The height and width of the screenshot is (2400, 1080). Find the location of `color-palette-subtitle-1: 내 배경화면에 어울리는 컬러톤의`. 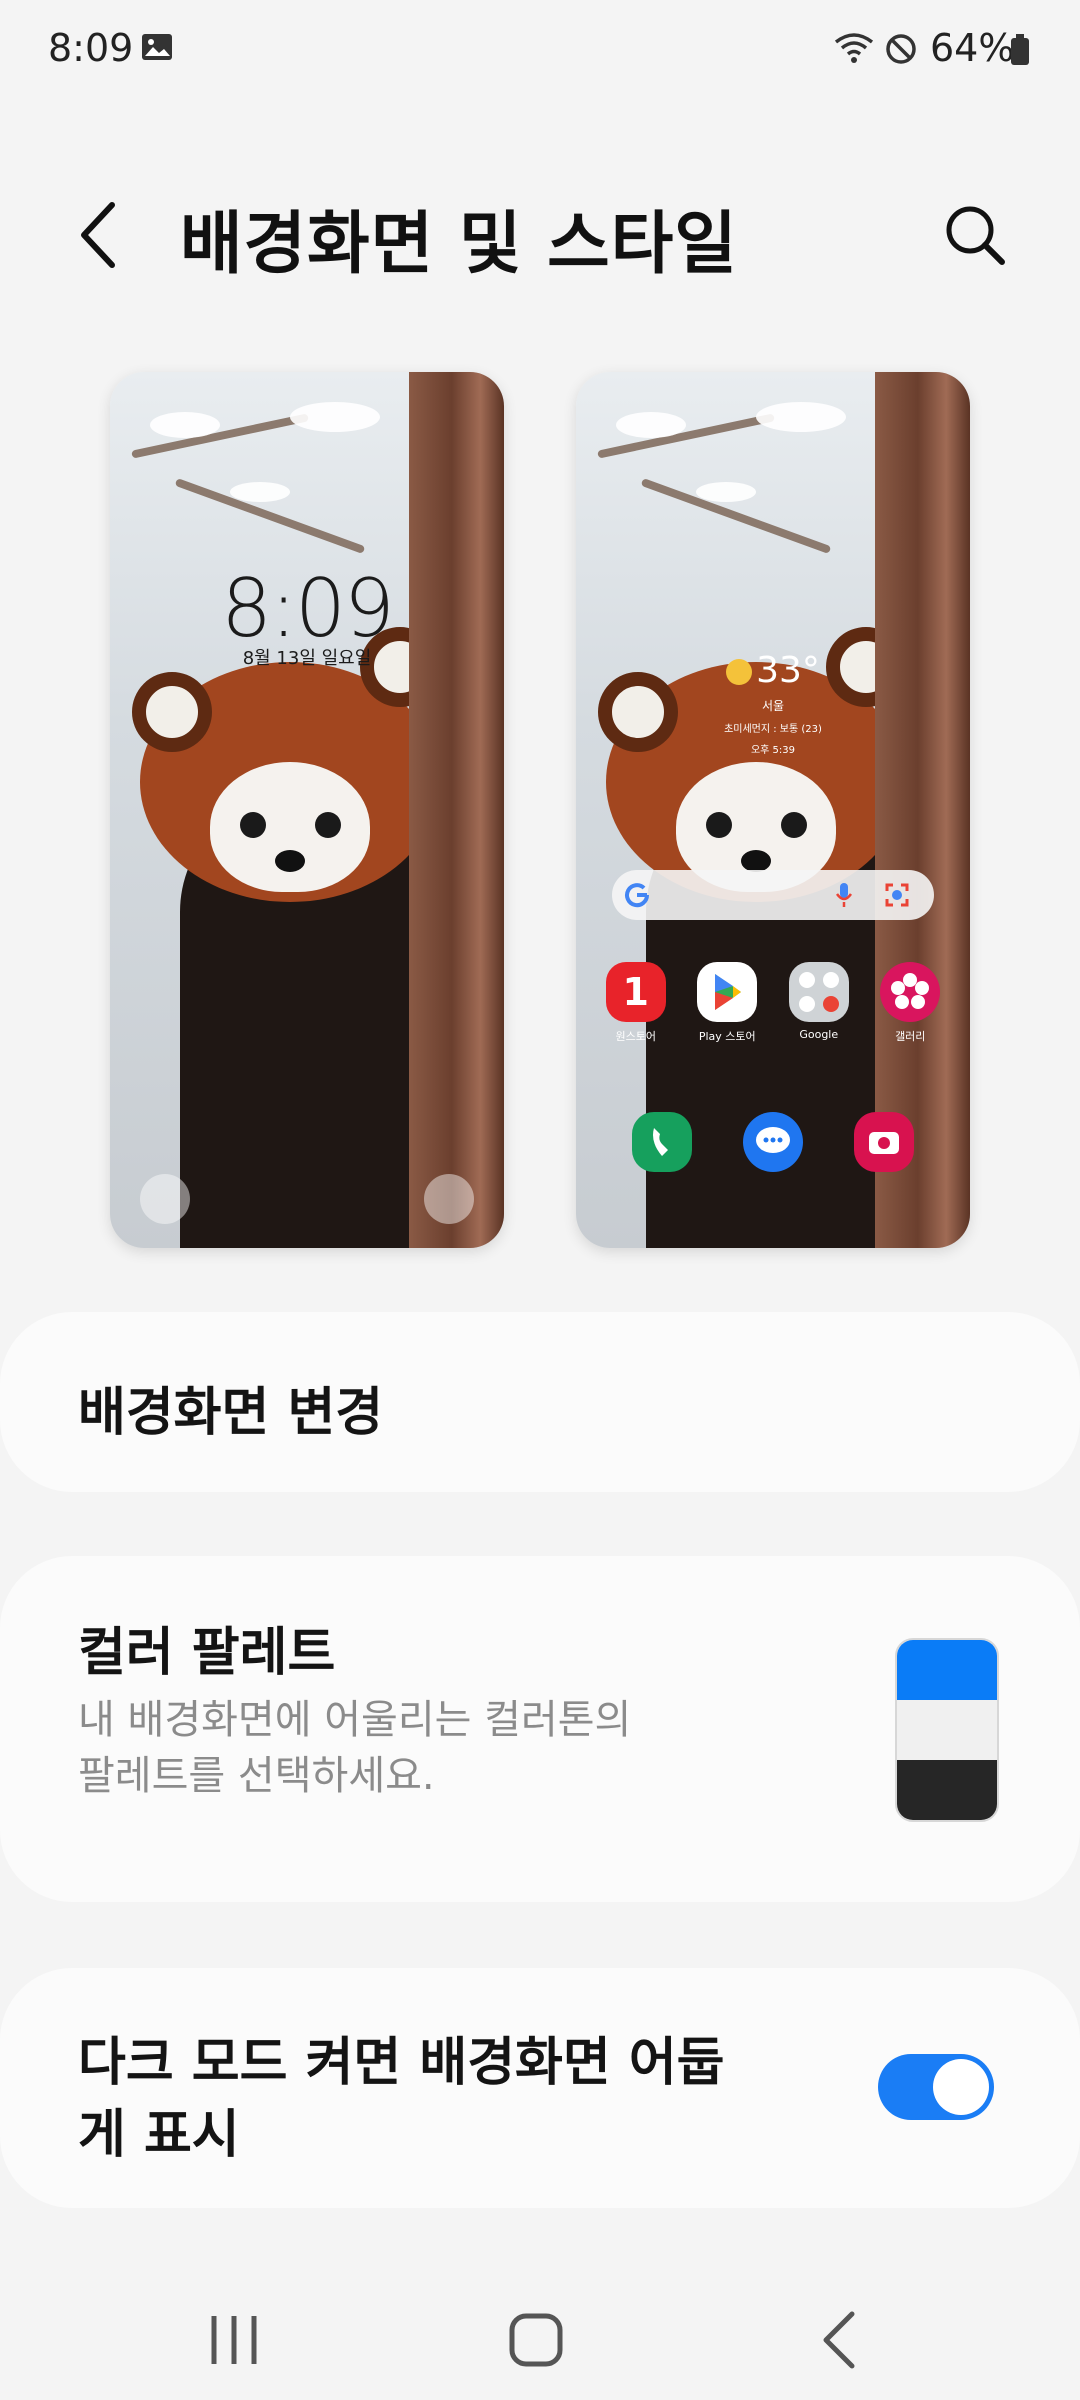

color-palette-subtitle-1: 내 배경화면에 어울리는 컬러톤의 is located at coordinates (355, 1720).